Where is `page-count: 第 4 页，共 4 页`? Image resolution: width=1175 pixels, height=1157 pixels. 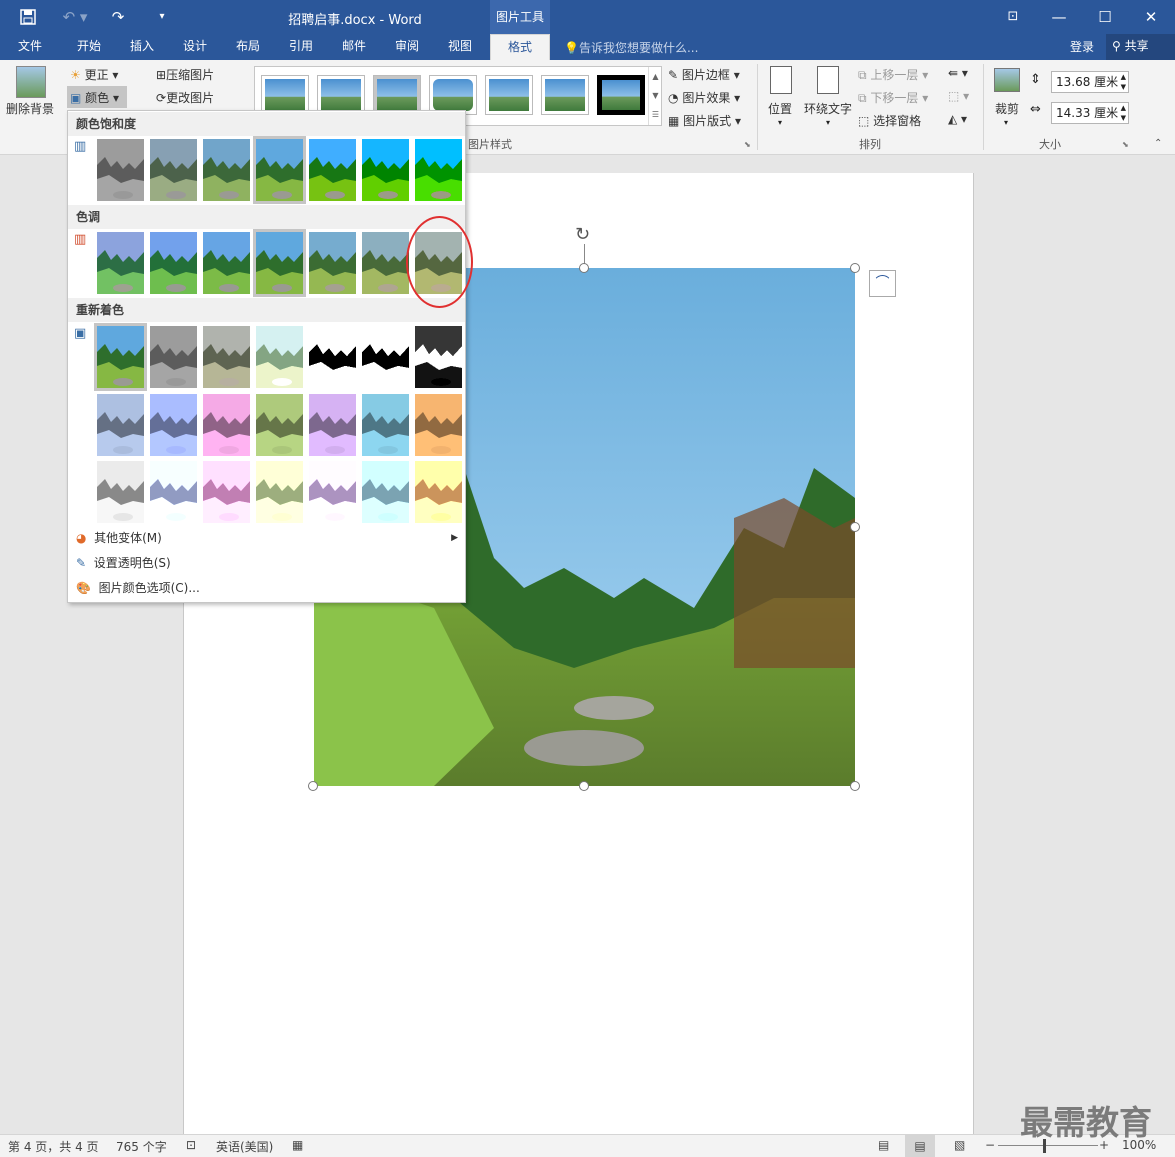
page-count: 第 4 页，共 4 页 is located at coordinates (53, 1146).